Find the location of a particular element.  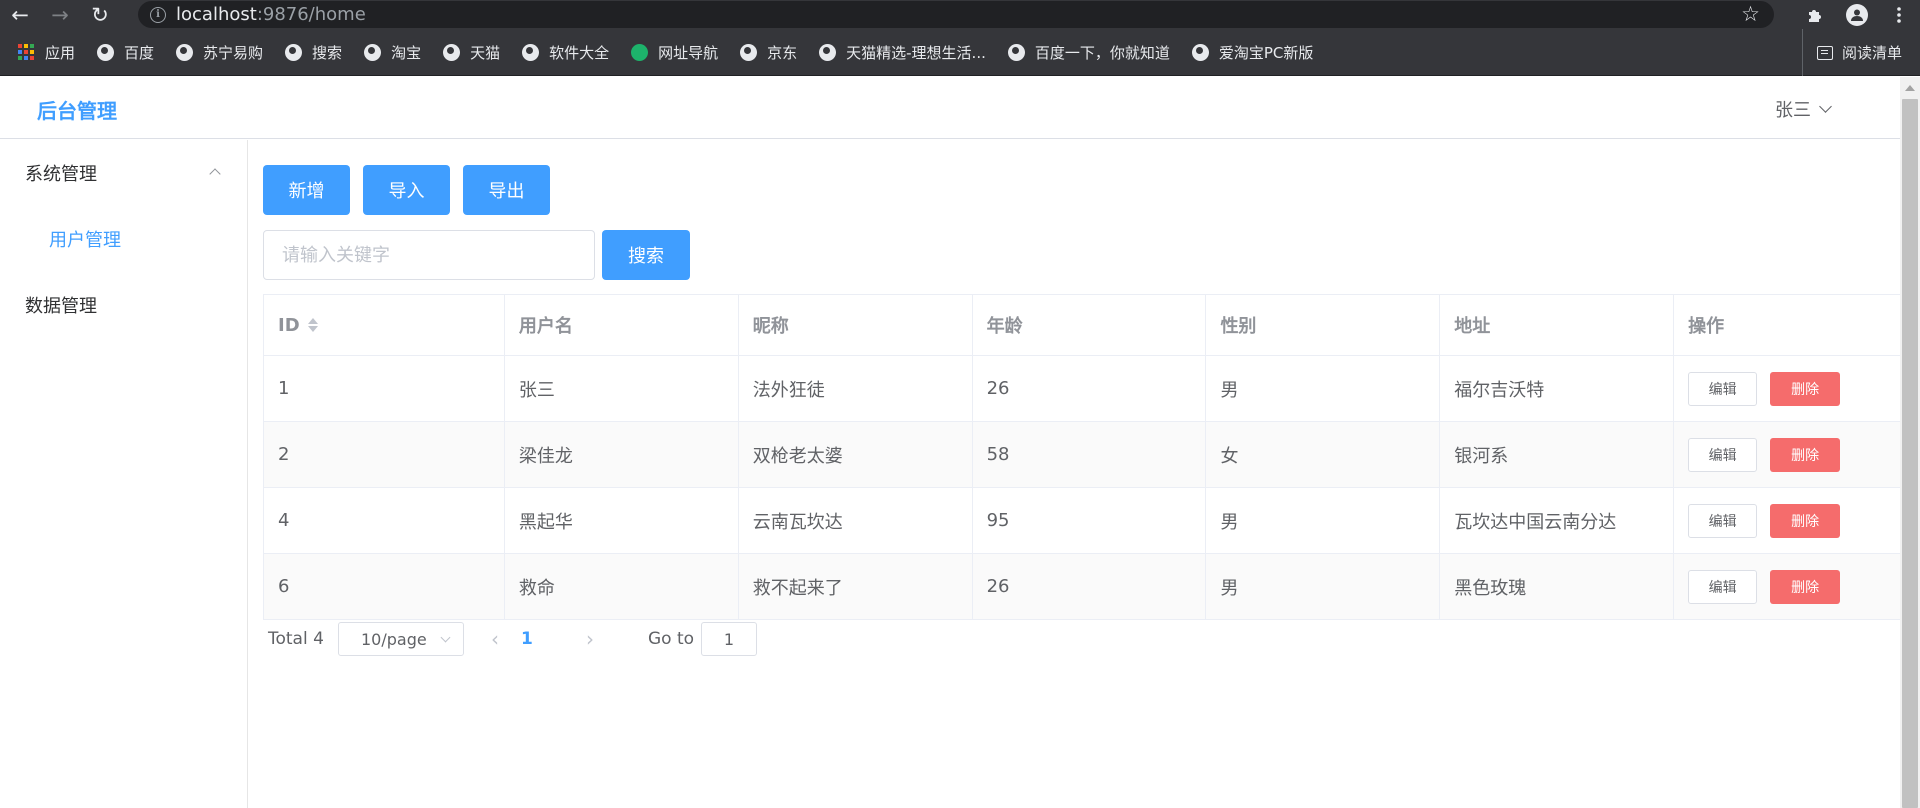

bookmark-item: 网址导航 is located at coordinates (674, 52).